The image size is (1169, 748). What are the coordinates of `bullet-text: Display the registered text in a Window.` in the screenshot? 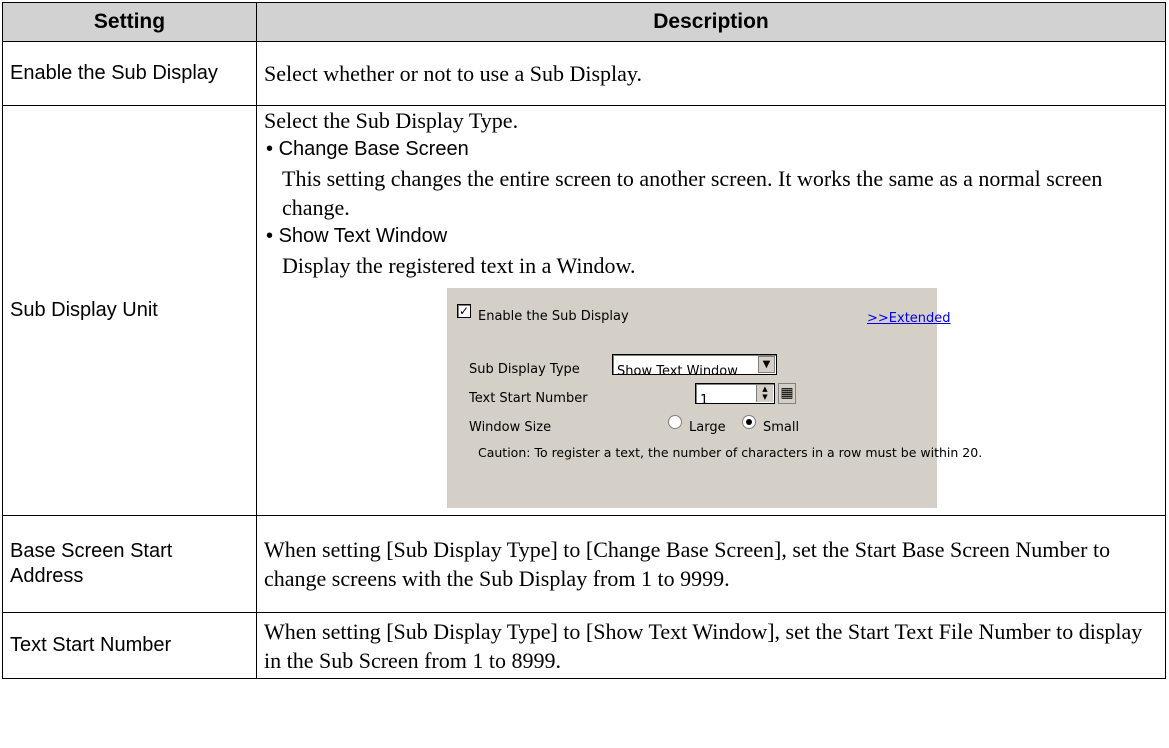 It's located at (459, 265).